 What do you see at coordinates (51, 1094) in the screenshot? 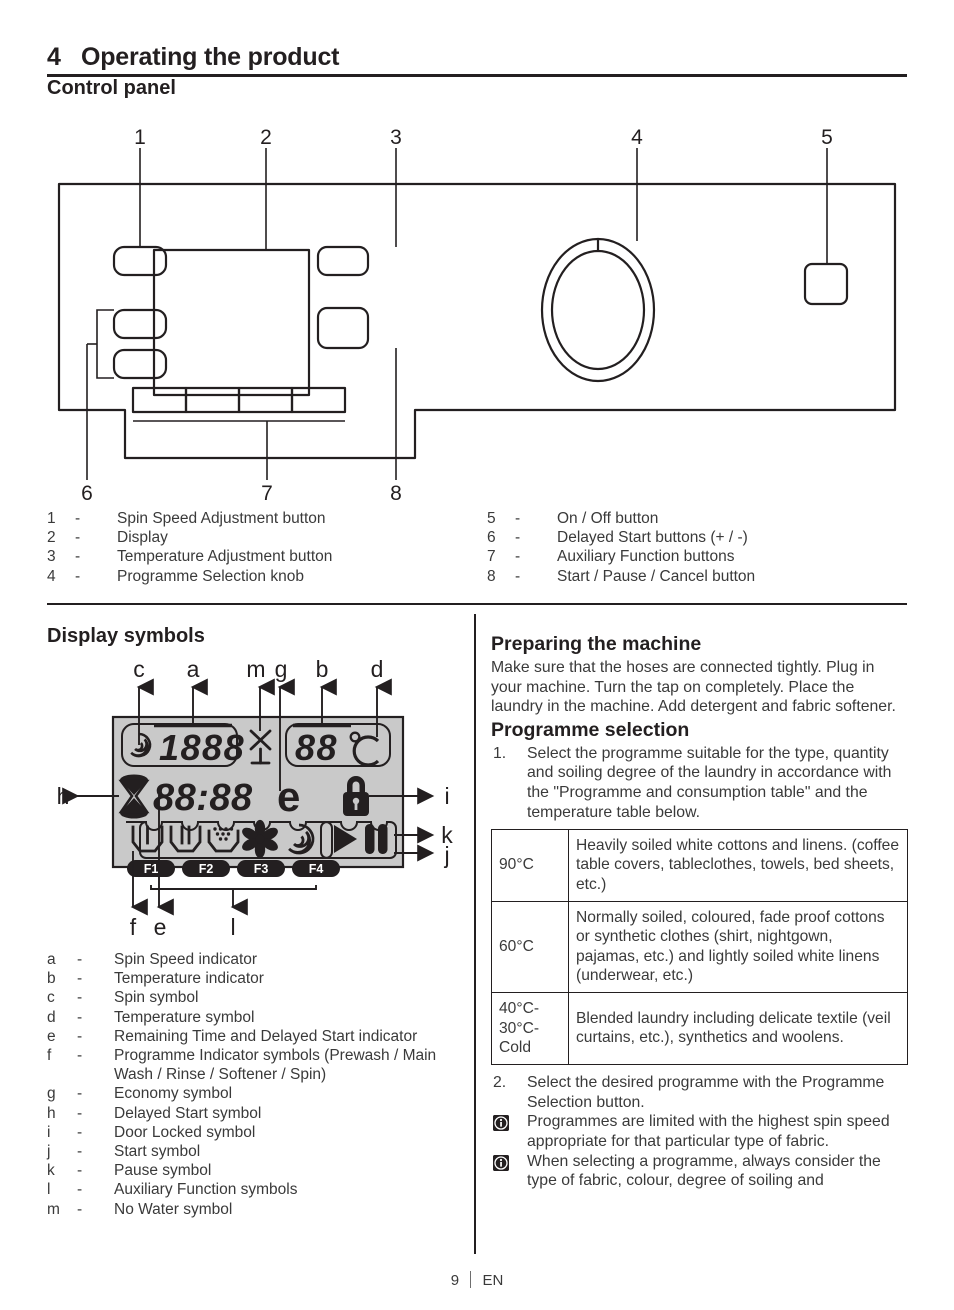
I see `legend-key: g` at bounding box center [51, 1094].